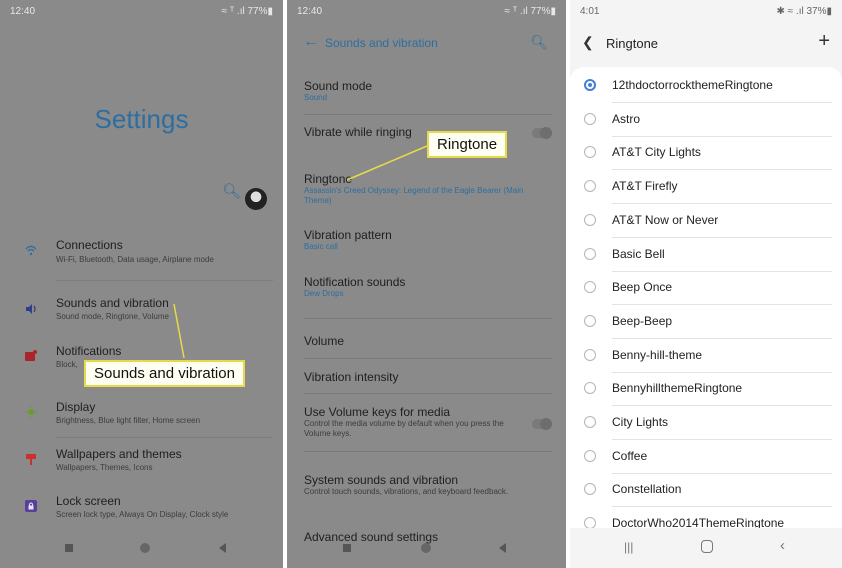 This screenshot has height=568, width=842. What do you see at coordinates (642, 320) in the screenshot?
I see `ringtone-label: Beep-Beep` at bounding box center [642, 320].